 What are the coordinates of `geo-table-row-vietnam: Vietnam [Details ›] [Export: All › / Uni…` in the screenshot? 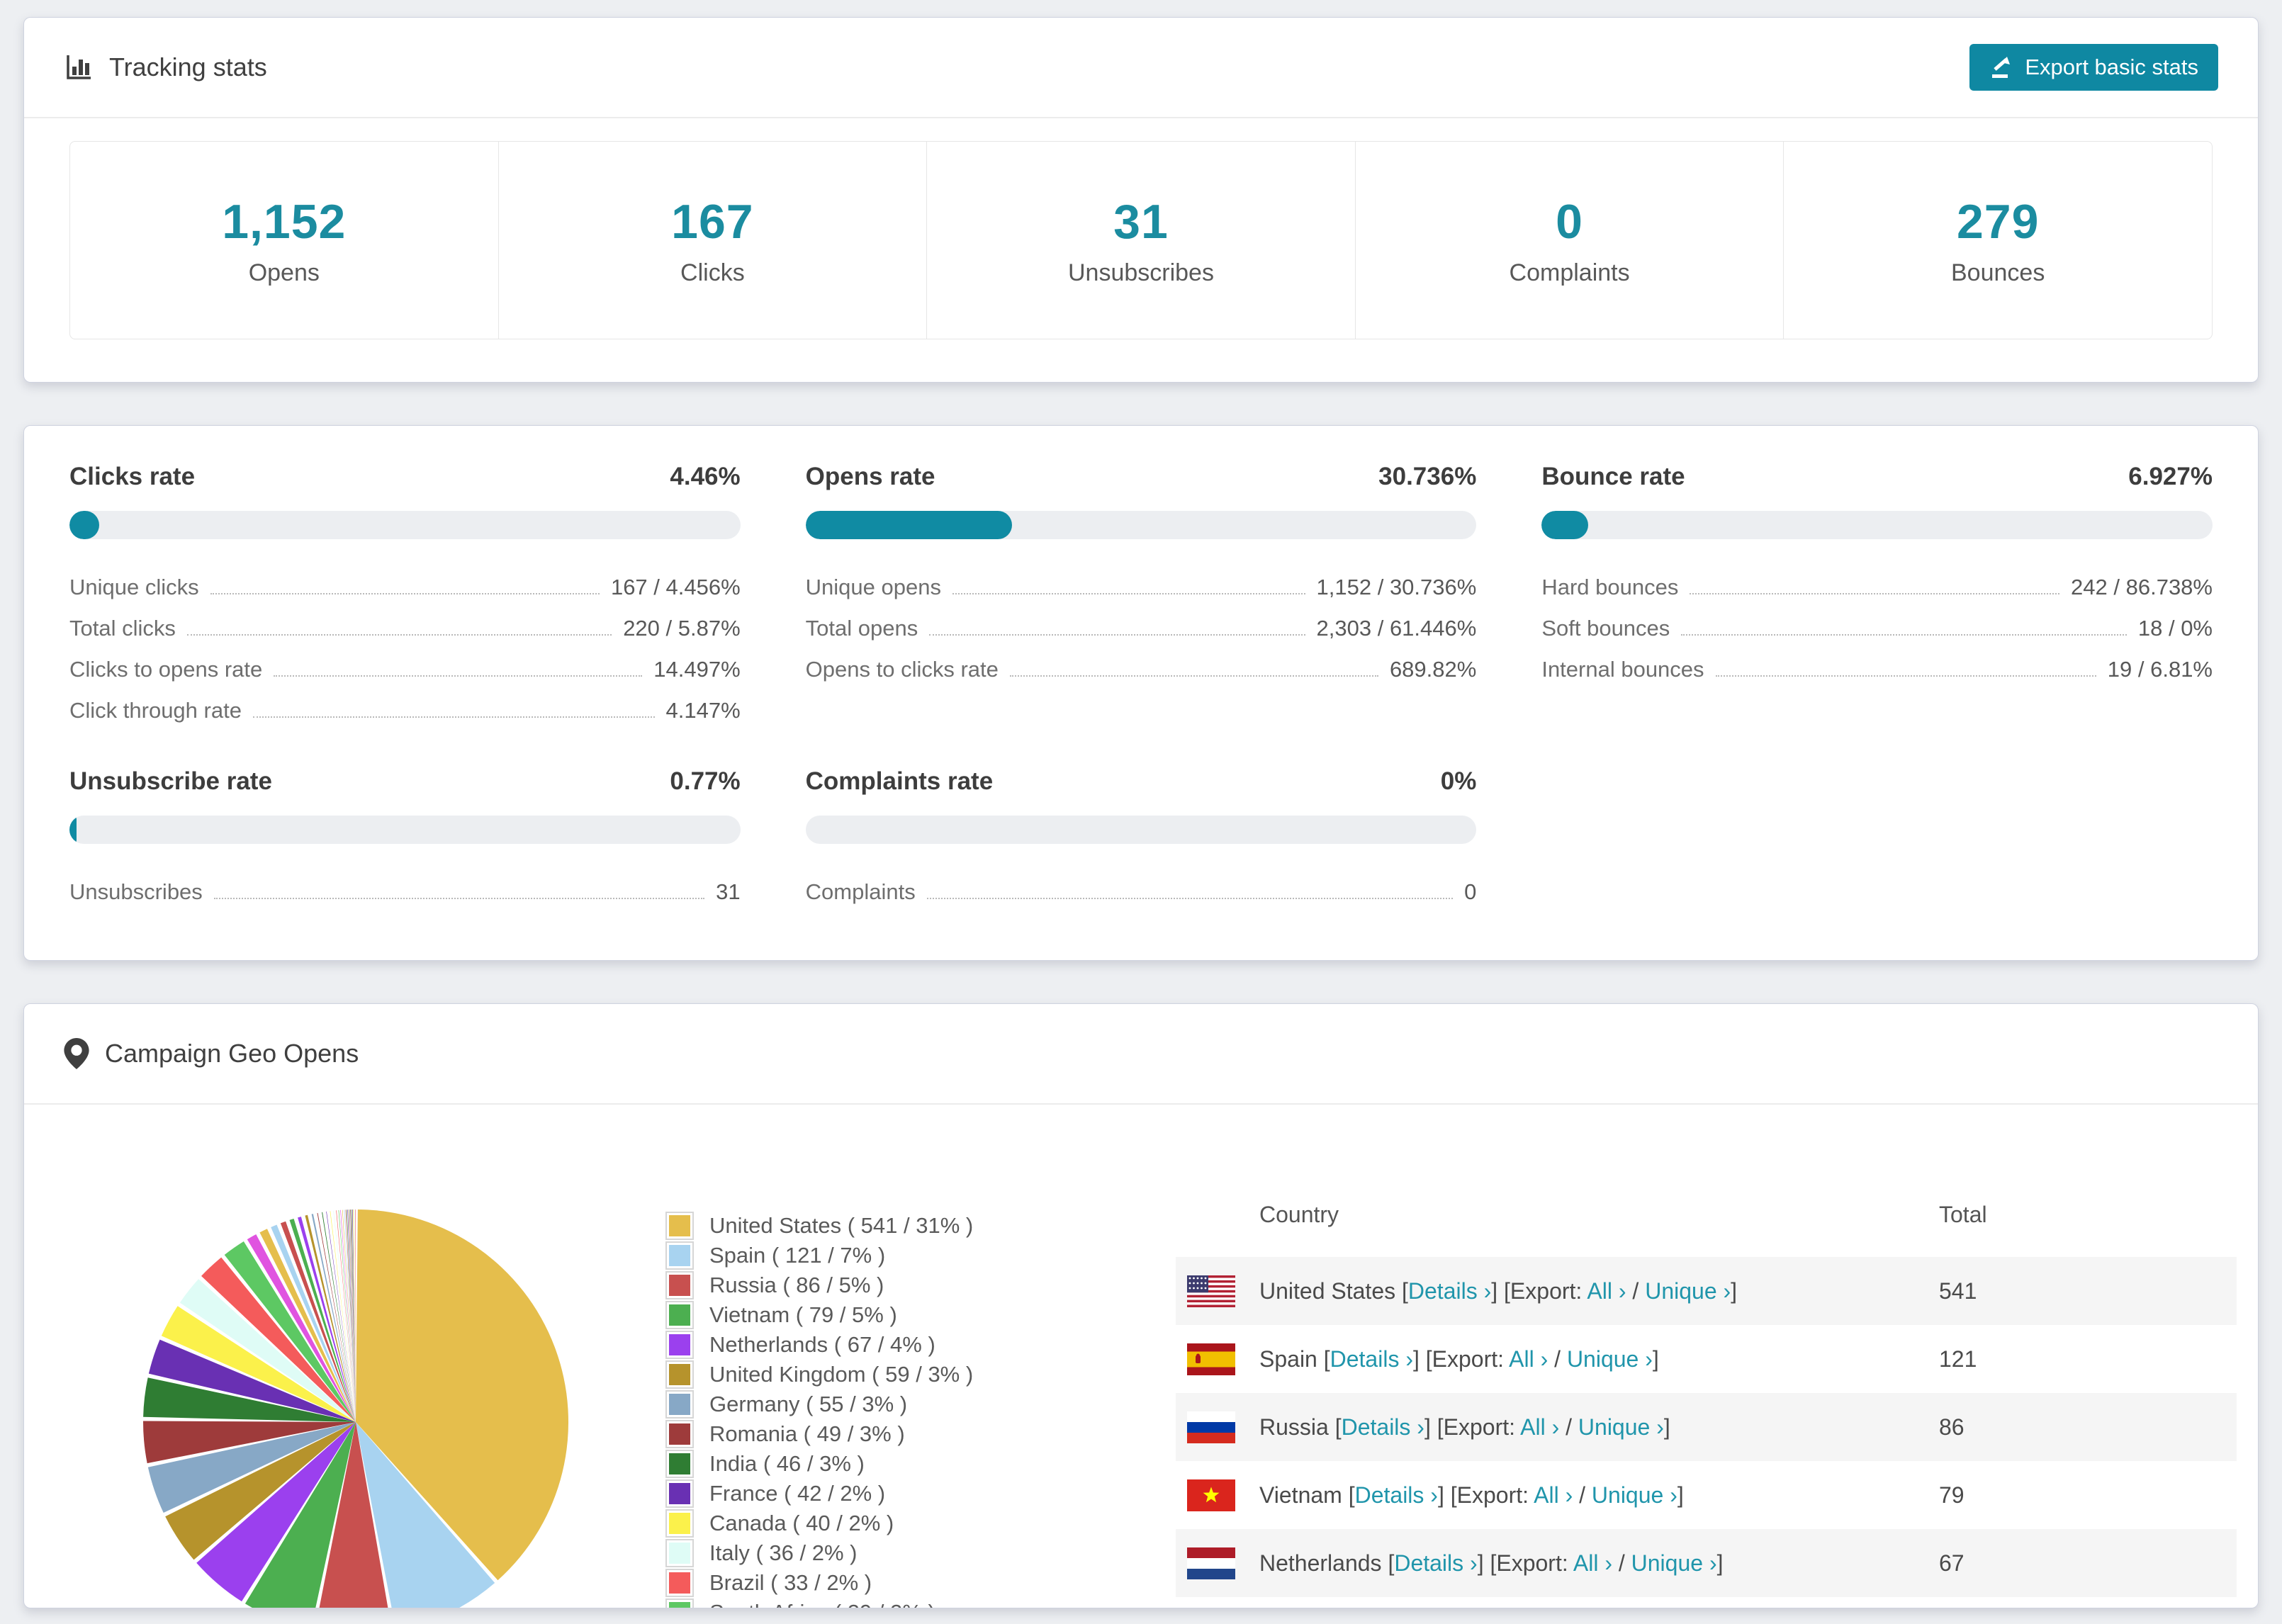 It's located at (1706, 1495).